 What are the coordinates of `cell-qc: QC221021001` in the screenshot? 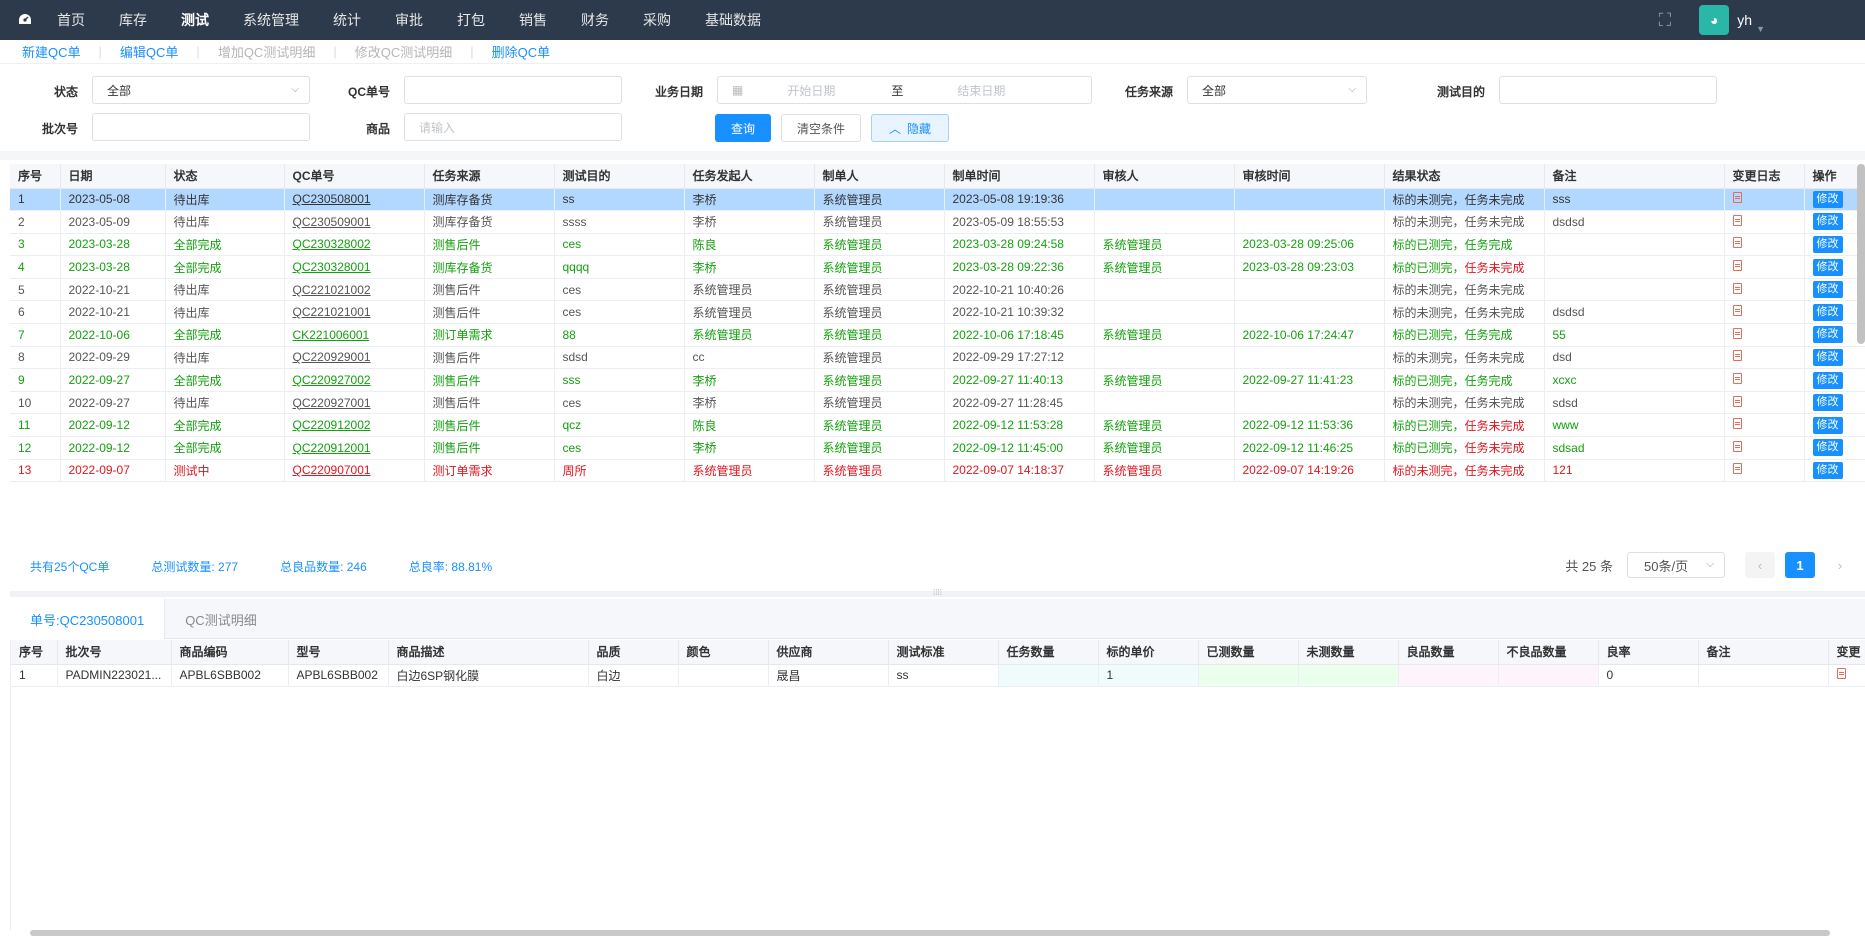 It's located at (354, 312).